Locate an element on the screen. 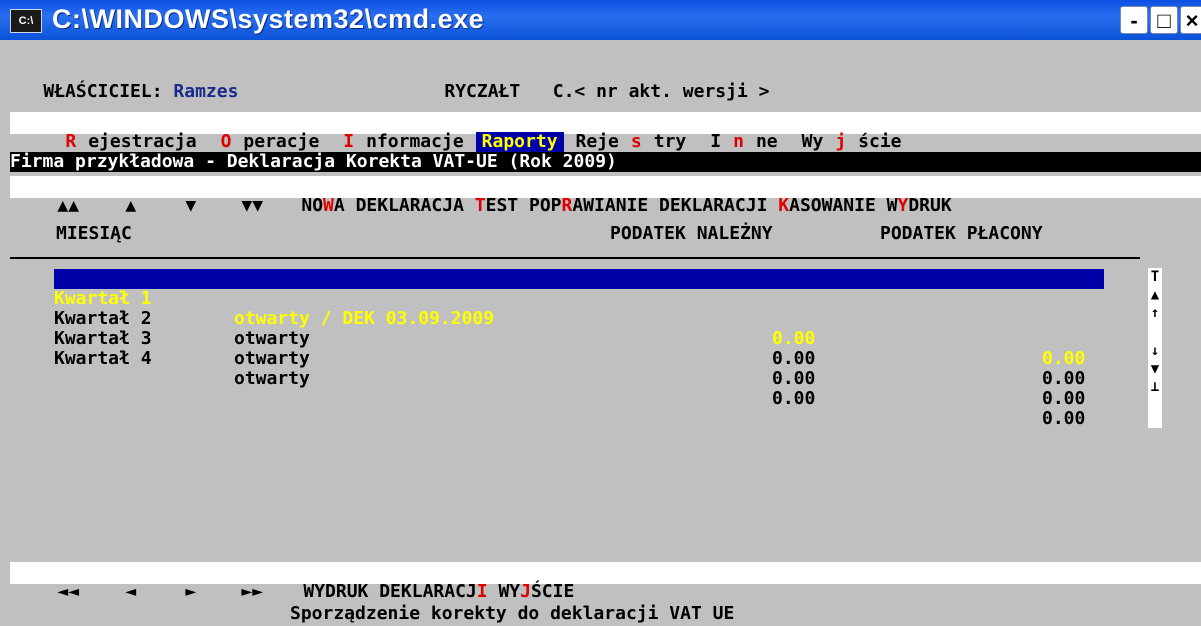 This screenshot has width=1201, height=626. table-row: Kwartał 2 otwarty 0.00 0.00 is located at coordinates (579, 339).